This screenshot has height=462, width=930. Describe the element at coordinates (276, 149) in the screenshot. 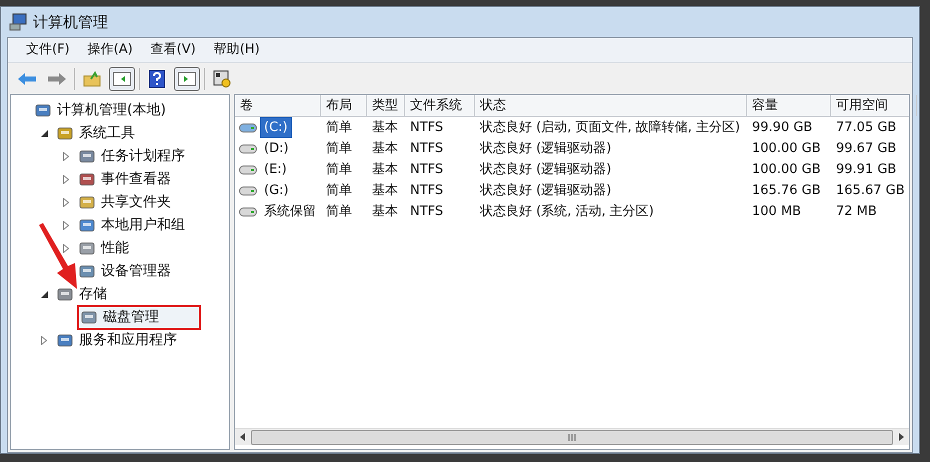

I see `volume-cell: (D:)` at that location.